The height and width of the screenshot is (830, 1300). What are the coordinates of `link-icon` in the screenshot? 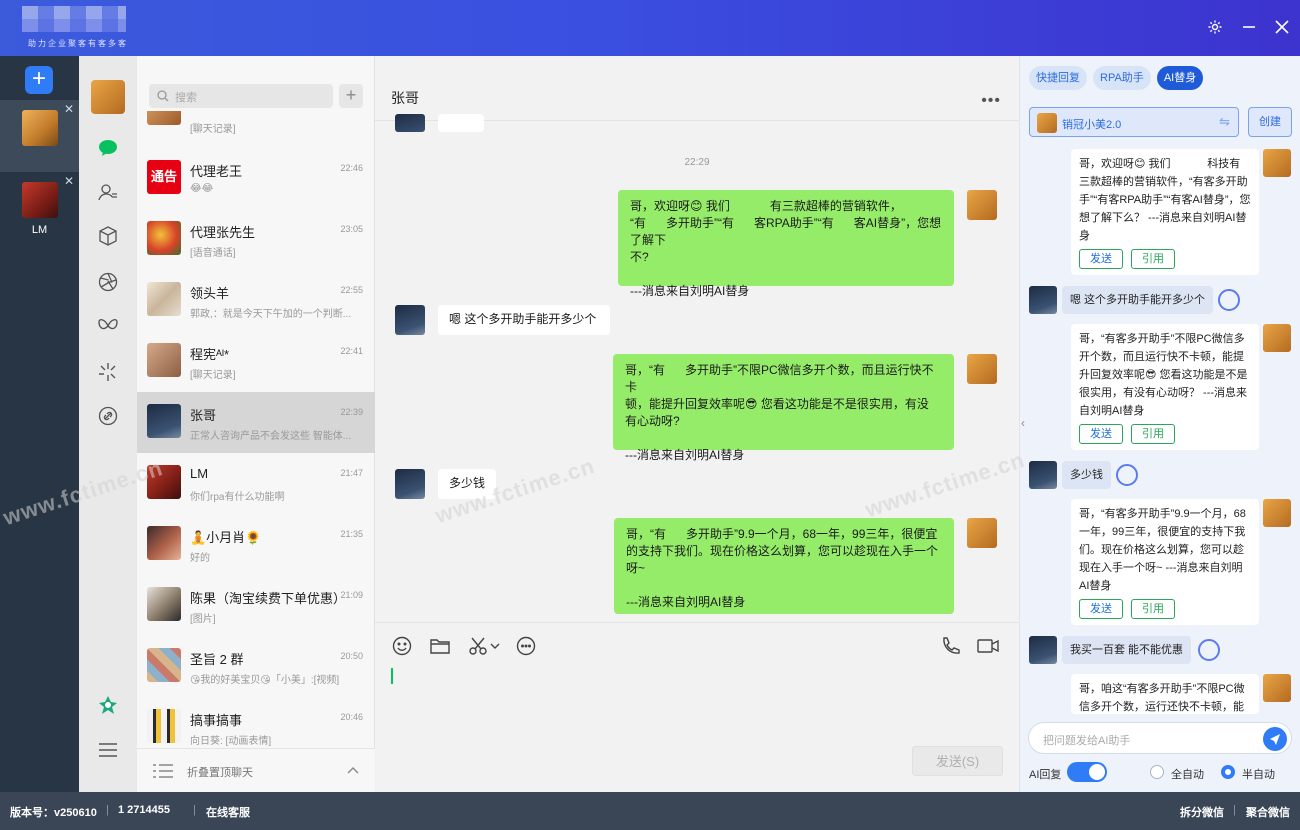 It's located at (108, 416).